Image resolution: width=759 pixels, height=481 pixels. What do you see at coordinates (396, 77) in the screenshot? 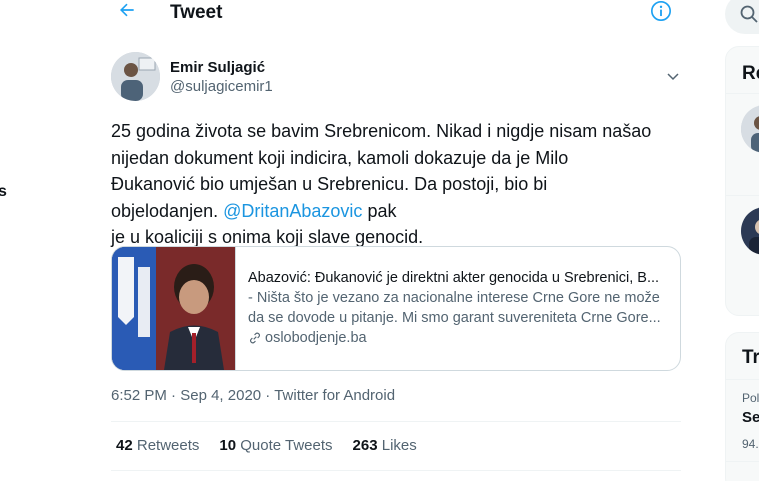
I see `tweet-author: Emir Suljagić @suljagicemir1` at bounding box center [396, 77].